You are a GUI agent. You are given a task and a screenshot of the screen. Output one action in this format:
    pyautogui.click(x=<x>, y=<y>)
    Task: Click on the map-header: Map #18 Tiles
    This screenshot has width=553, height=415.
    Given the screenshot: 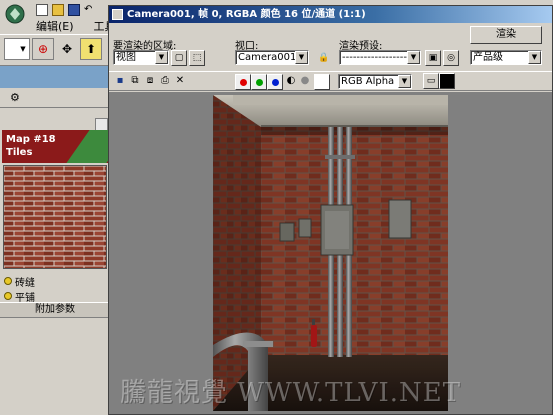 What is the action you would take?
    pyautogui.click(x=55, y=146)
    